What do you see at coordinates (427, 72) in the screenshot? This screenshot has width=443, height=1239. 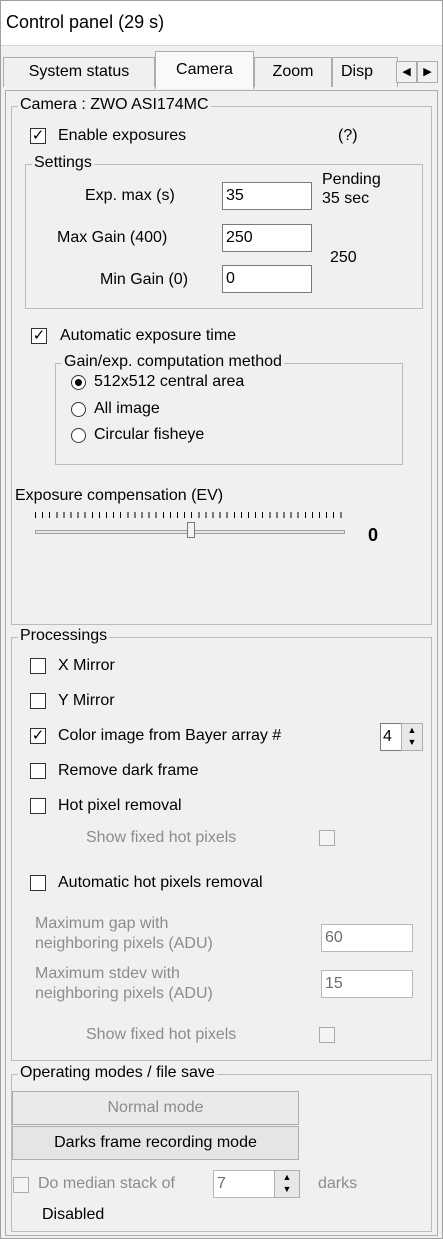 I see `tab-scroll-right-icon: ▶` at bounding box center [427, 72].